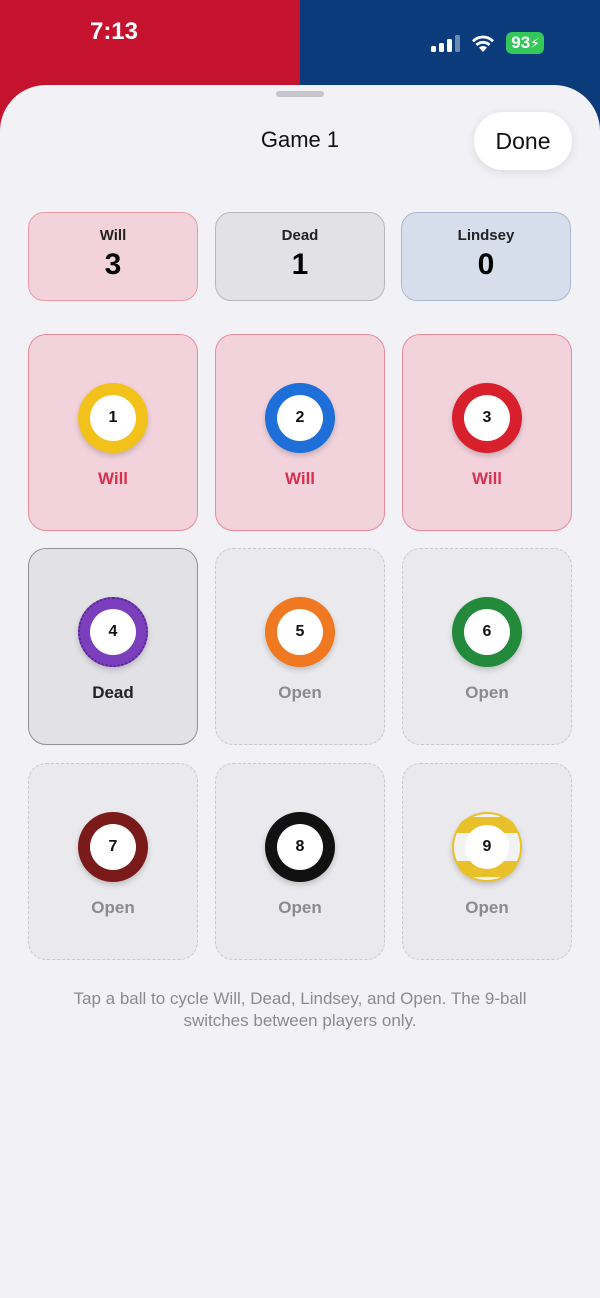 The width and height of the screenshot is (600, 1298). I want to click on status-icons: 93 ⚡, so click(487, 43).